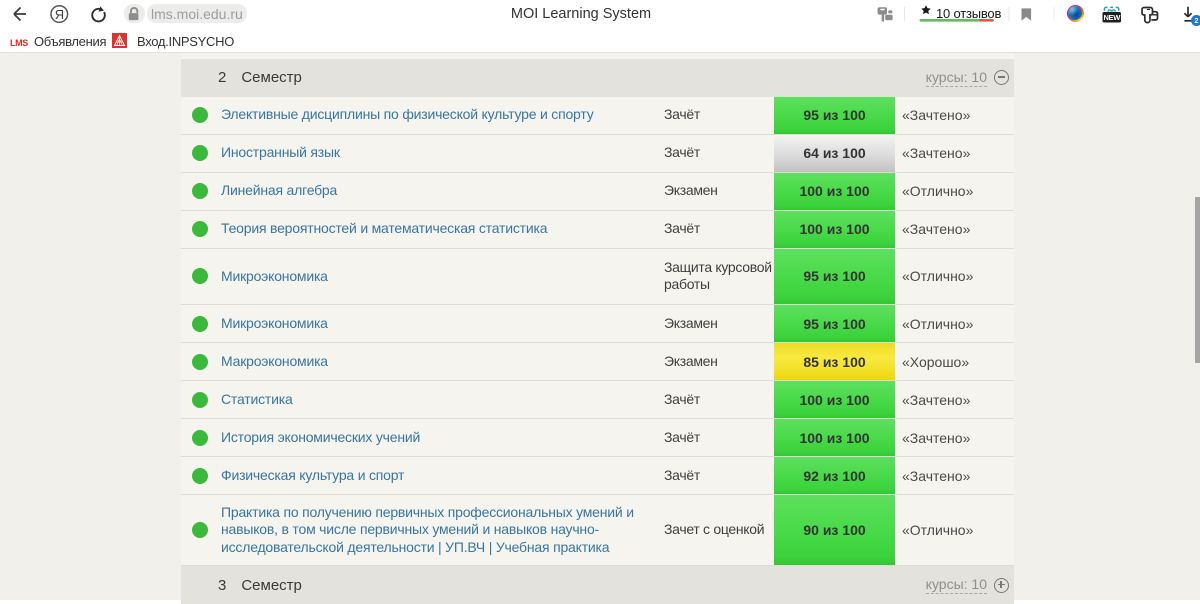 This screenshot has height=604, width=1200. I want to click on svg-text: NEW, so click(1112, 17).